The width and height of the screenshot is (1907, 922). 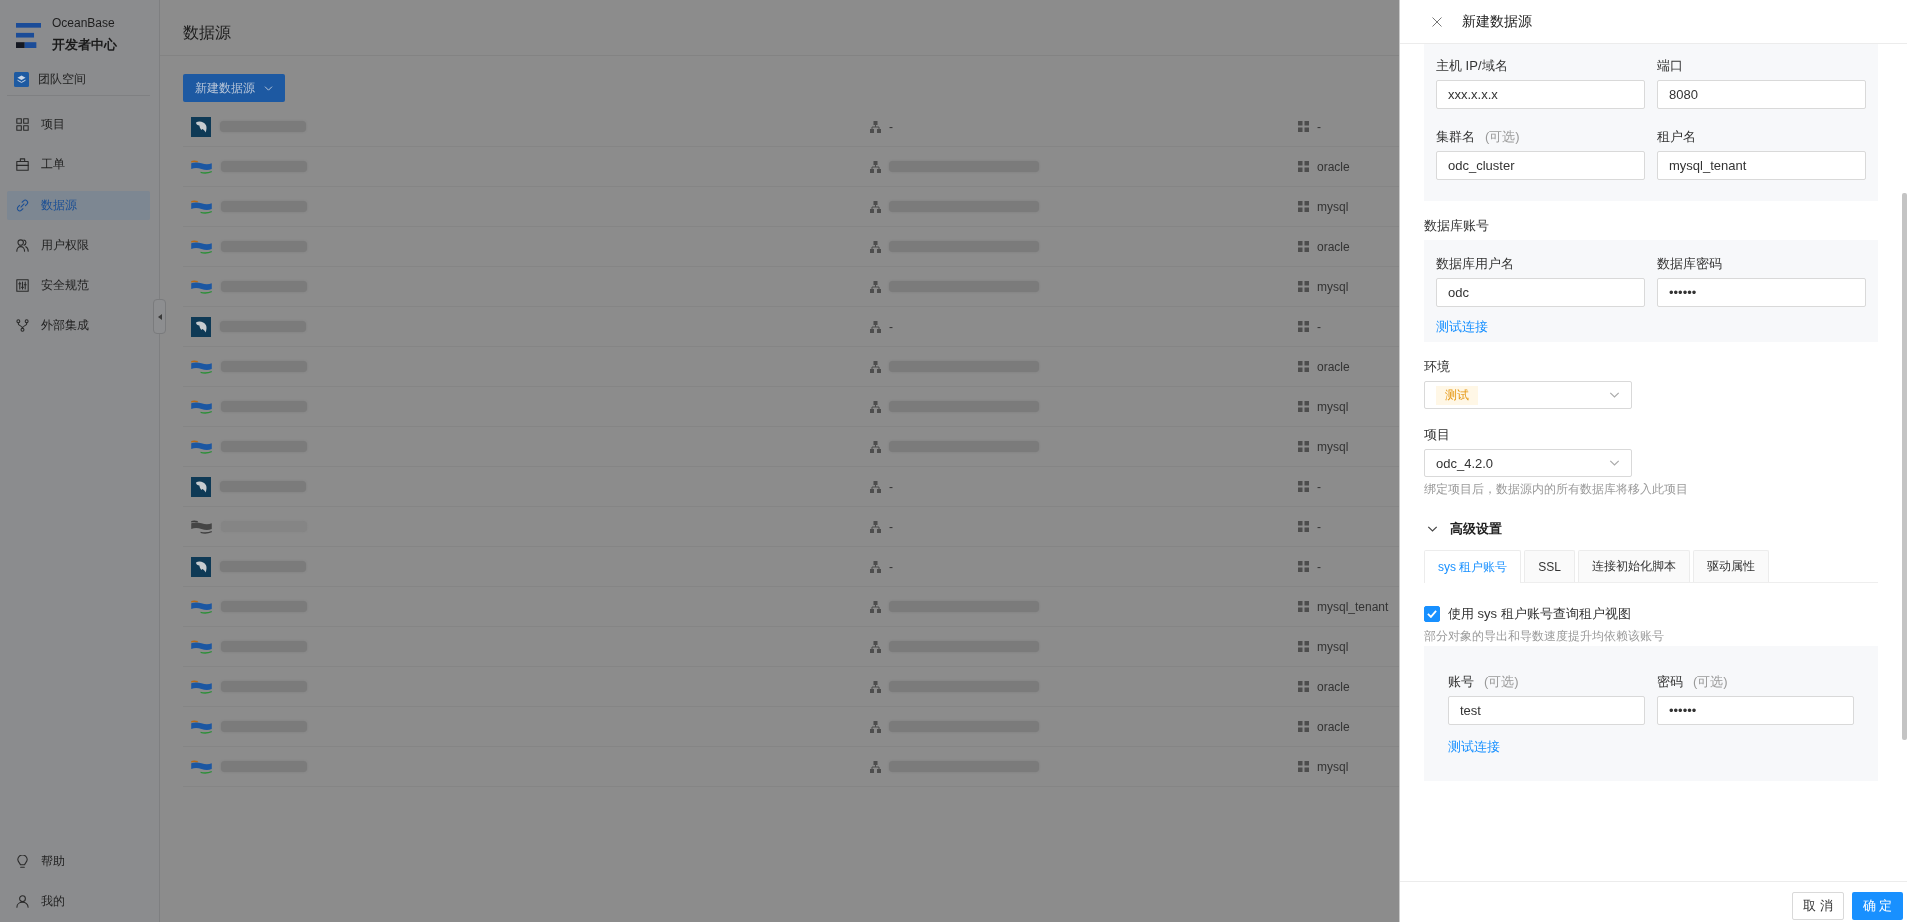 I want to click on environment-tag: 测试, so click(x=1457, y=395).